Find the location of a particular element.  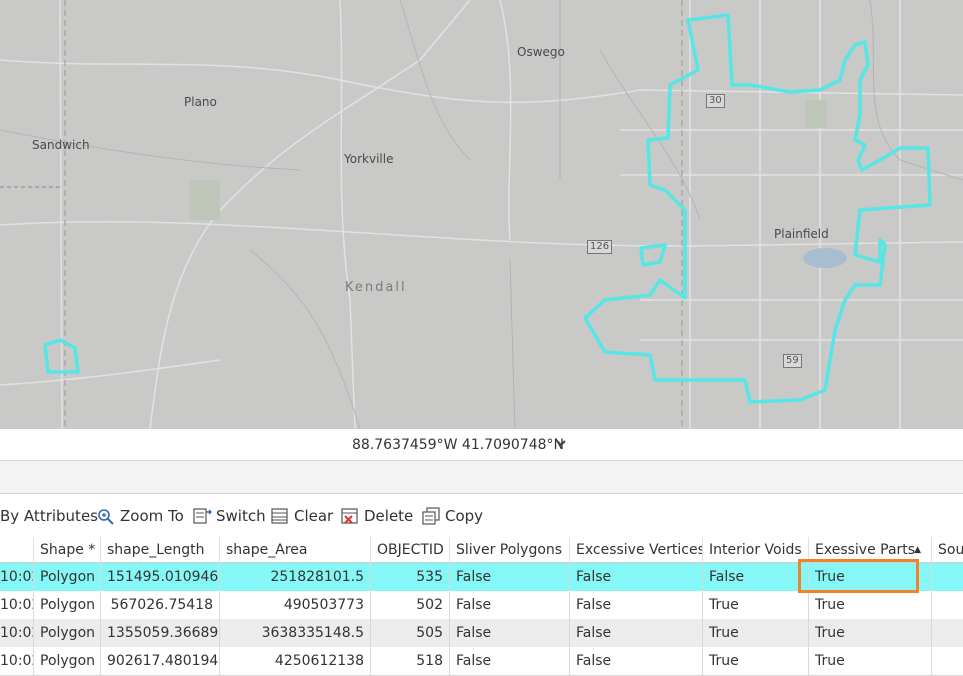

cell-length: 902617.480194 is located at coordinates (160, 661).